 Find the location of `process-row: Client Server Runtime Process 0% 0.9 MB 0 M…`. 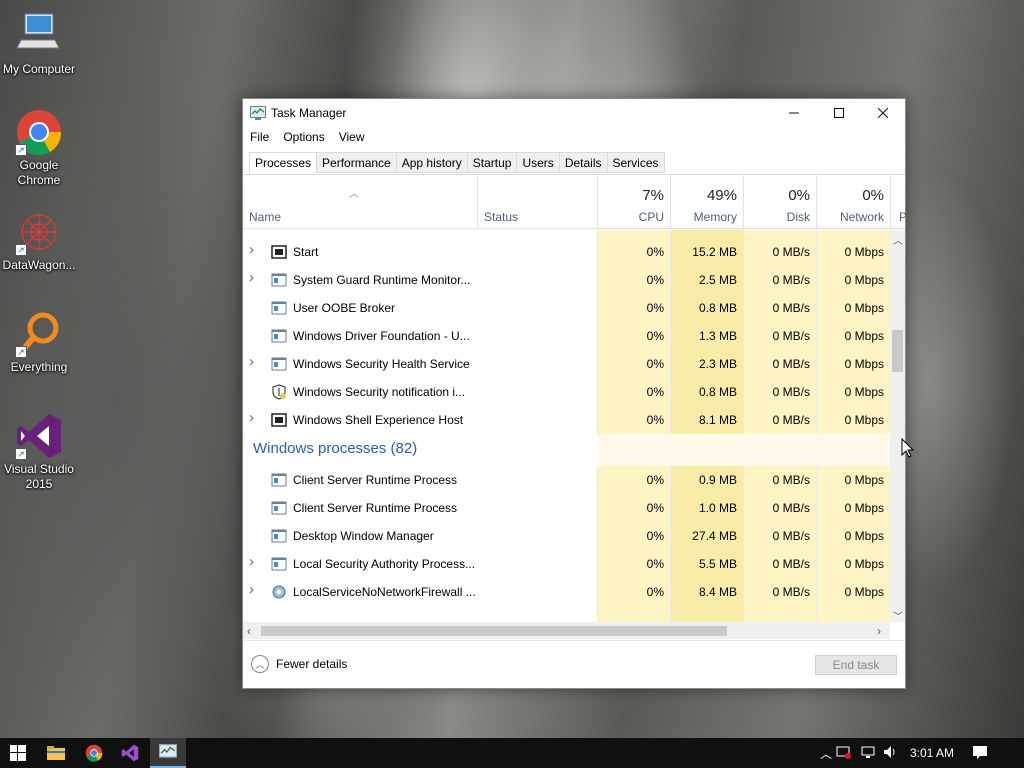

process-row: Client Server Runtime Process 0% 0.9 MB 0 M… is located at coordinates (566, 480).